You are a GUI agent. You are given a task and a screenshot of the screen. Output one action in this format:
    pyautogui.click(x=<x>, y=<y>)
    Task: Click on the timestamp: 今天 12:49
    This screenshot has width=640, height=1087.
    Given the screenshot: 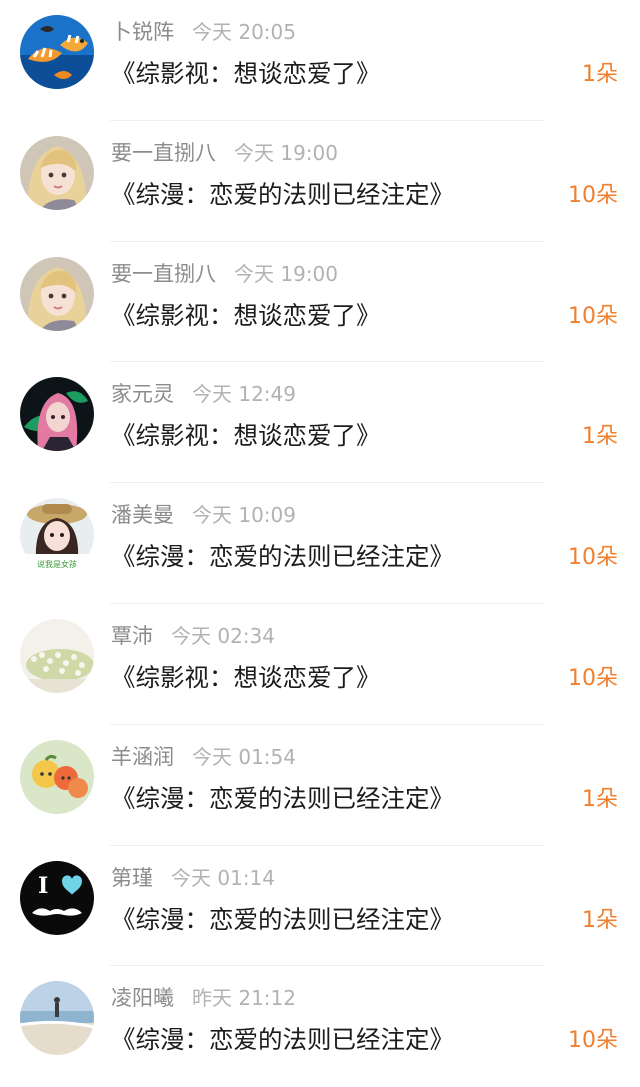 What is the action you would take?
    pyautogui.click(x=244, y=394)
    